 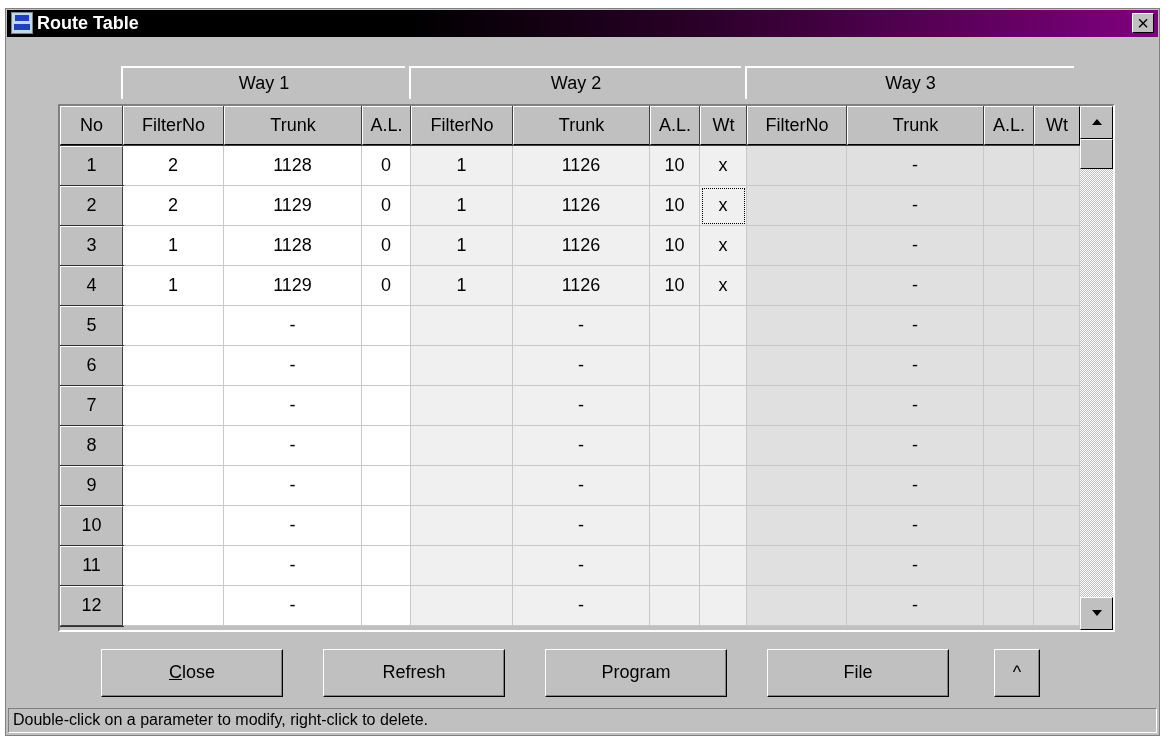 What do you see at coordinates (91, 565) in the screenshot?
I see `row-header: 11` at bounding box center [91, 565].